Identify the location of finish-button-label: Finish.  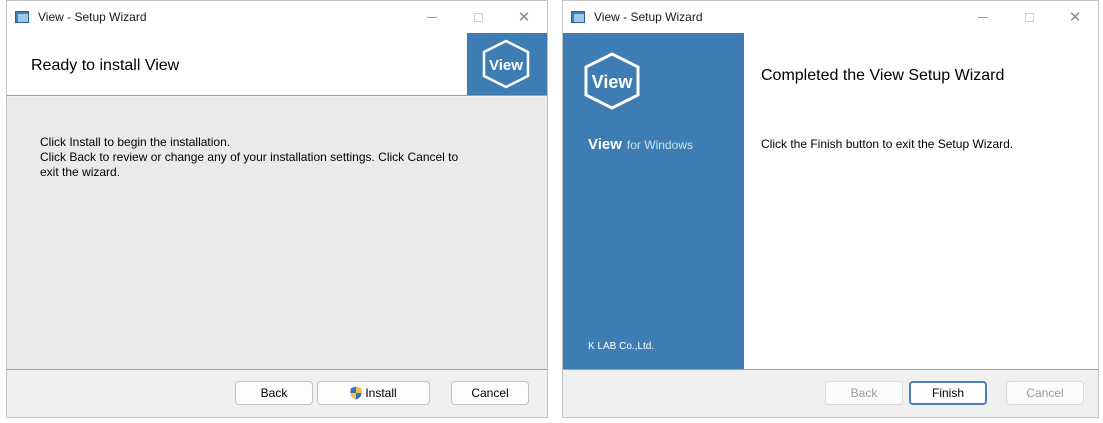
(947, 393).